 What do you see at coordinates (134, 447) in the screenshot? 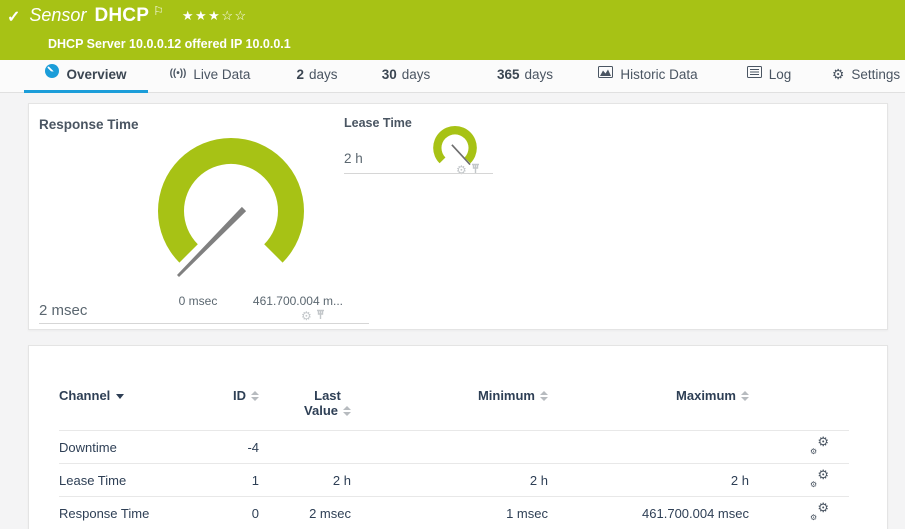
I see `channel-name: Downtime` at bounding box center [134, 447].